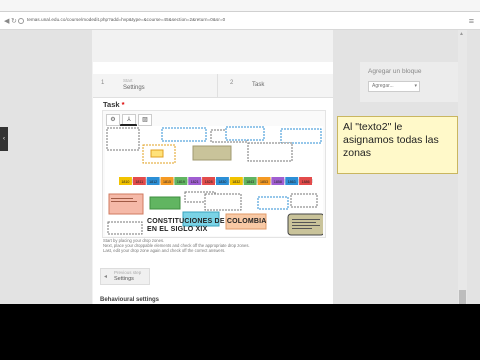  Describe the element at coordinates (177, 229) in the screenshot. I see `canvas-heading-line2: EN EL SIGLO XIX` at that location.